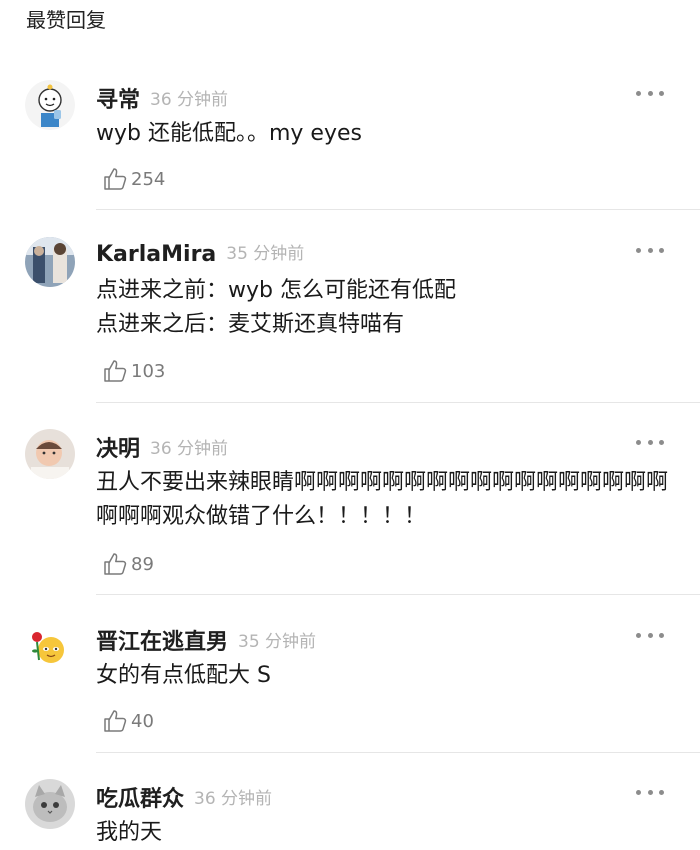 The height and width of the screenshot is (850, 700). I want to click on comment-author: 吃瓜群众 36 分钟前, so click(184, 797).